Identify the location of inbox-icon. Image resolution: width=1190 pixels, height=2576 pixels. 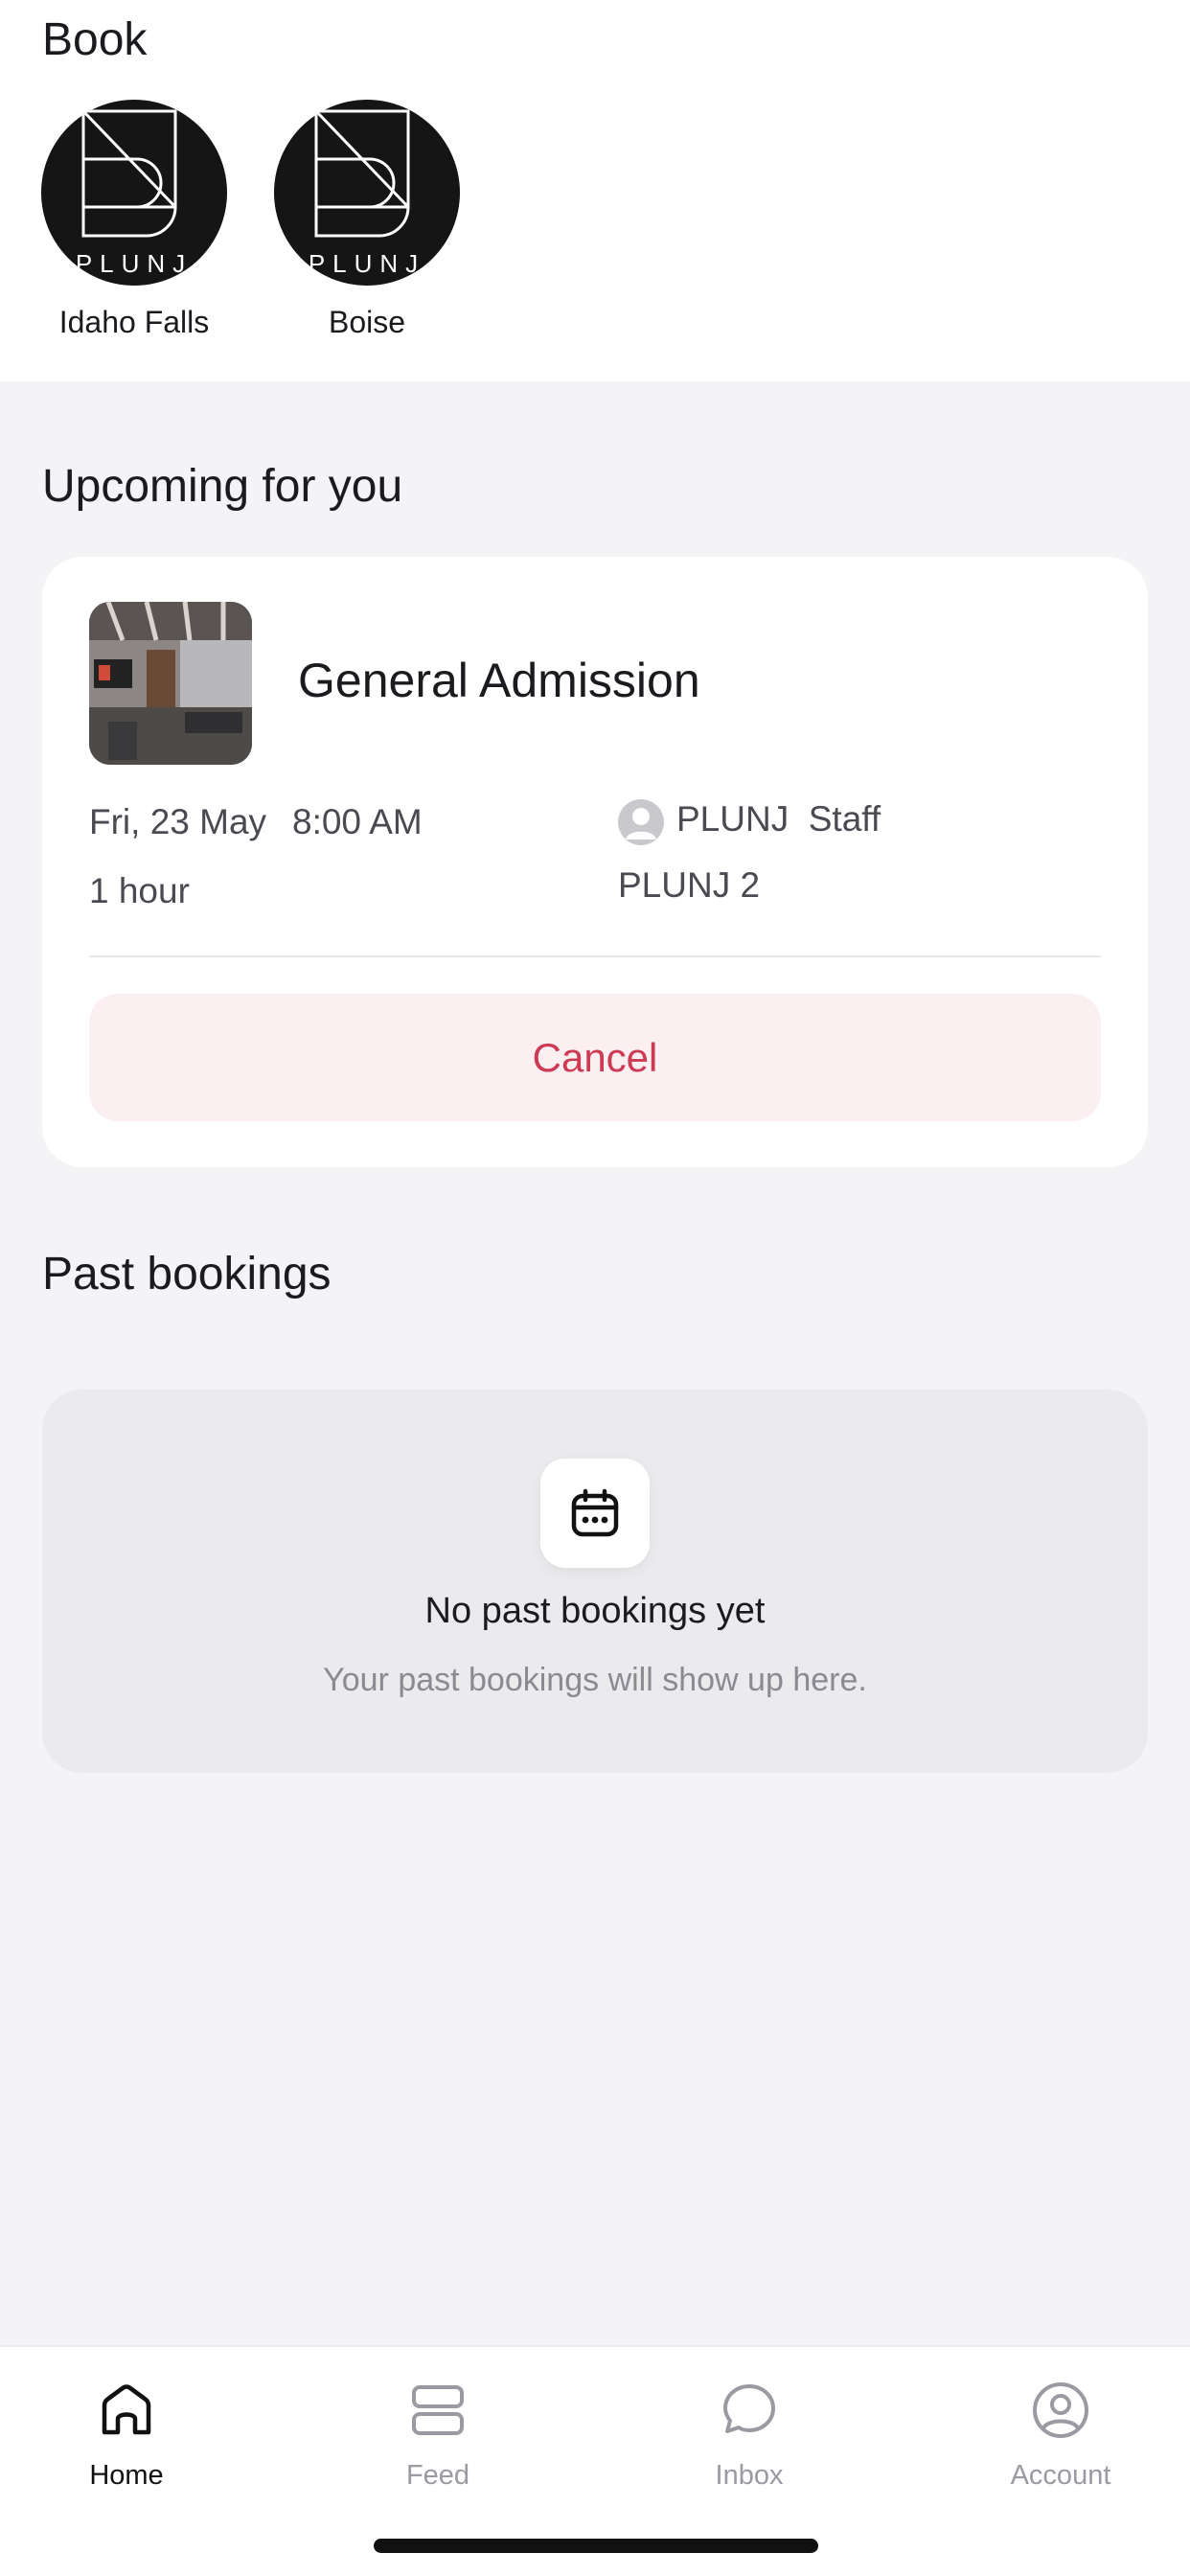
(749, 2410).